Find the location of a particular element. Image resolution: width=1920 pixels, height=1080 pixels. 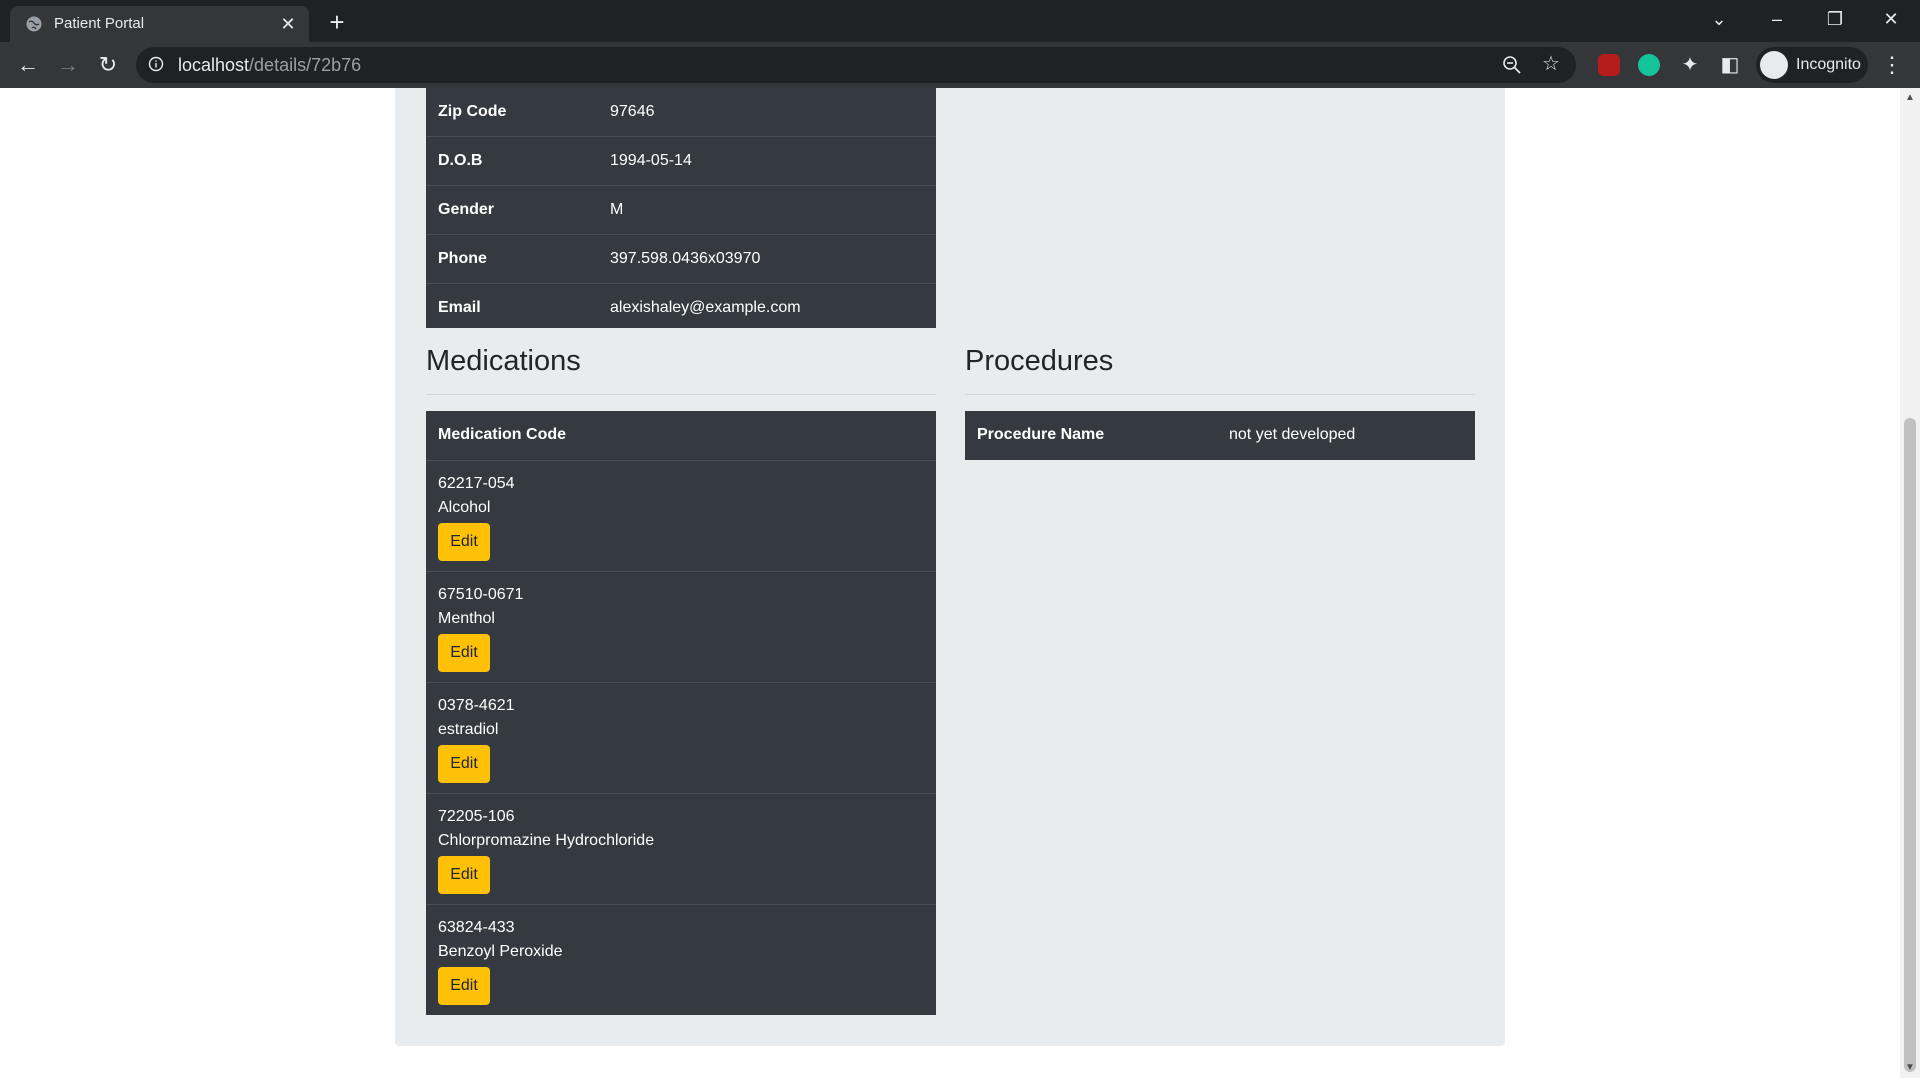

medication-code: 67510-0671 is located at coordinates (481, 594).